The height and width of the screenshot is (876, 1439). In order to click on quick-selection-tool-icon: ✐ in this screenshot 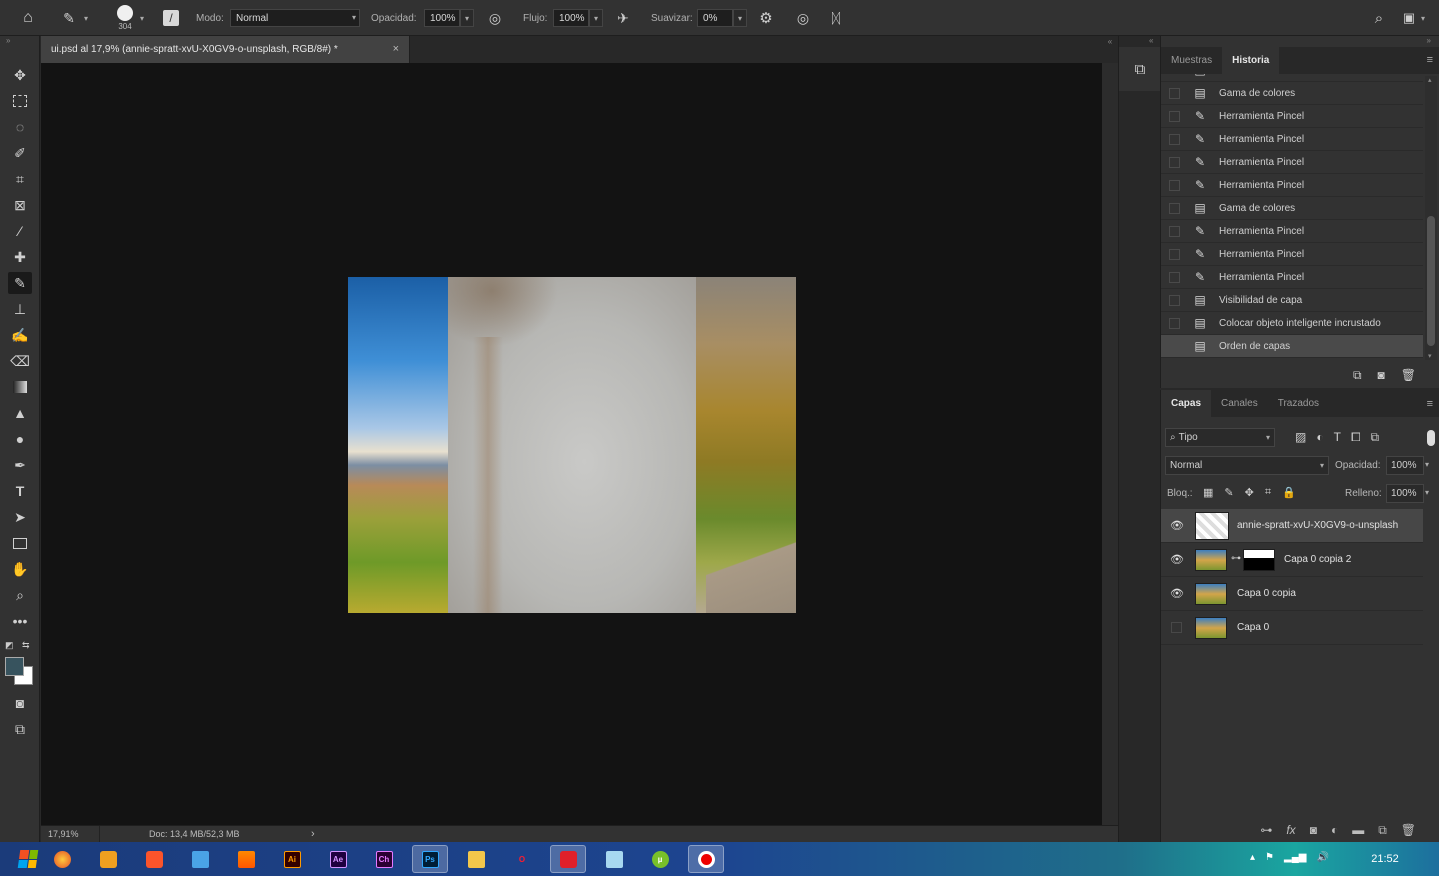, I will do `click(20, 153)`.